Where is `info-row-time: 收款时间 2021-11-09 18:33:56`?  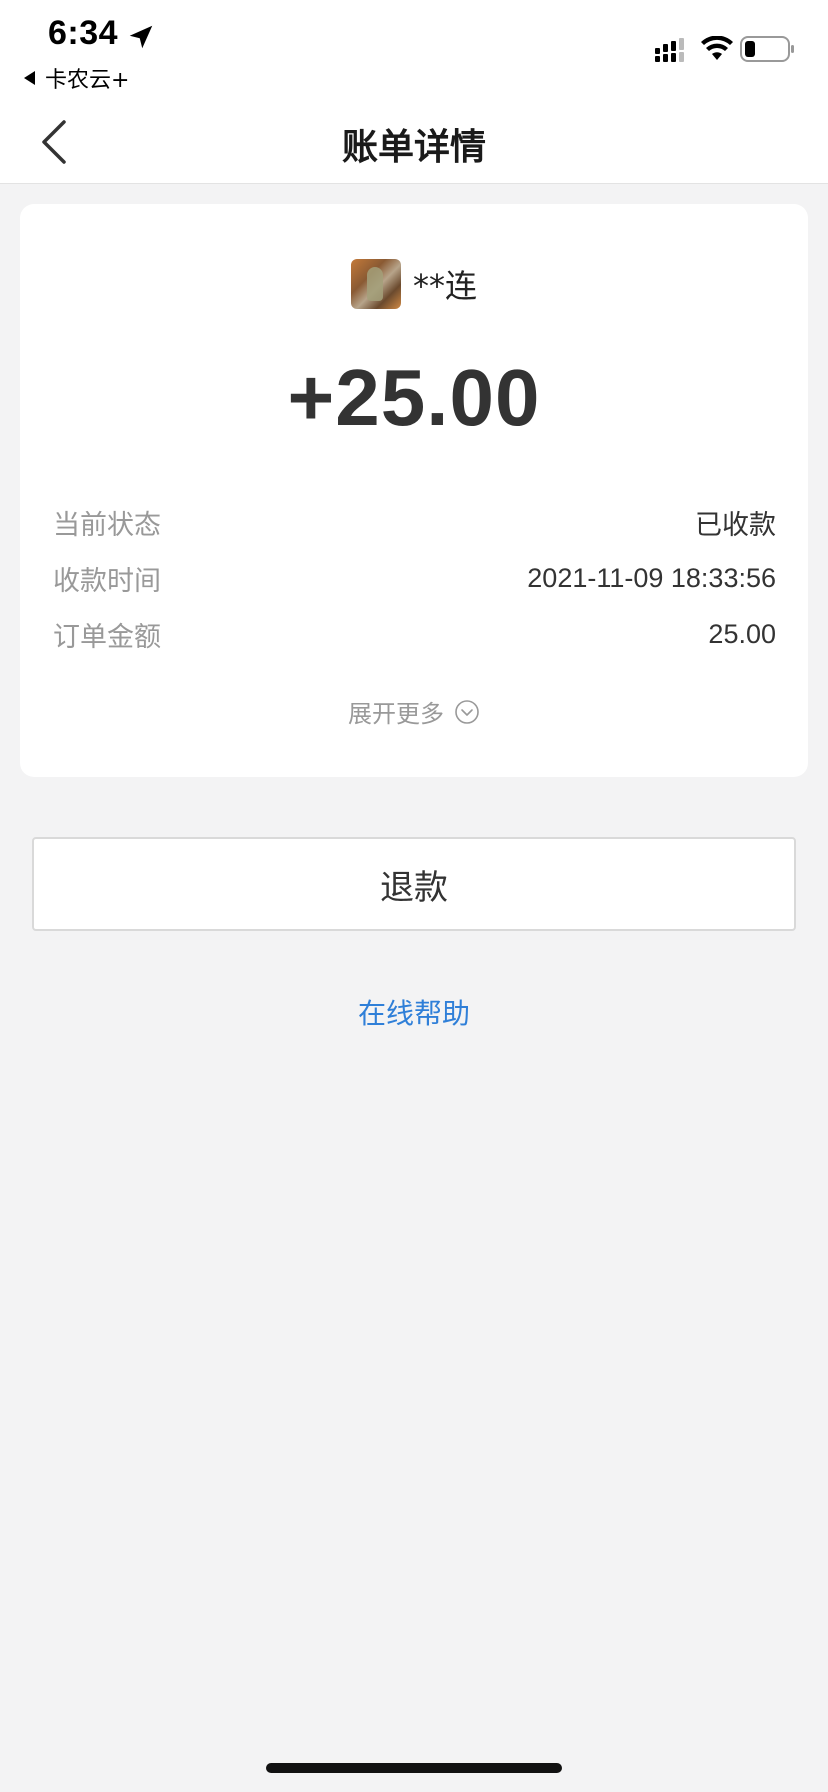
info-row-time: 收款时间 2021-11-09 18:33:56 is located at coordinates (414, 578).